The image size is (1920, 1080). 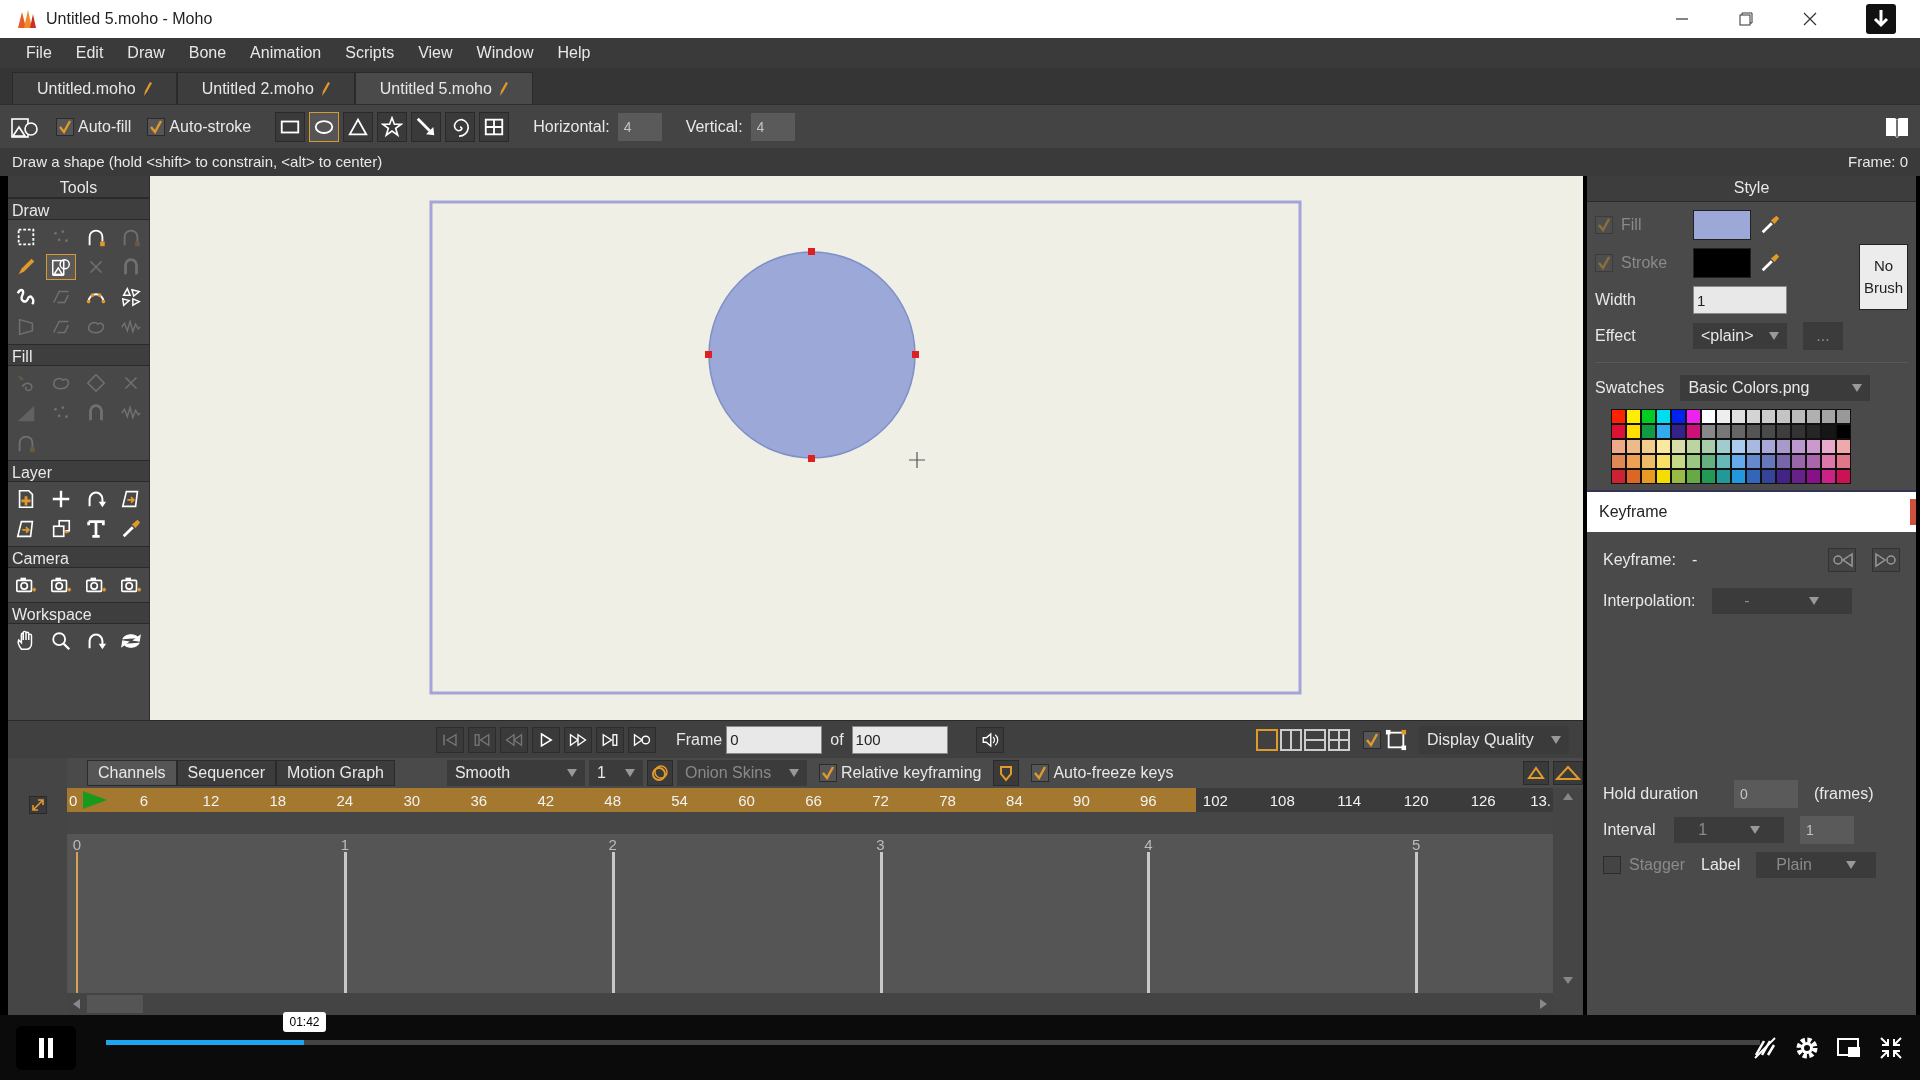 What do you see at coordinates (412, 801) in the screenshot?
I see `frame-number: 30` at bounding box center [412, 801].